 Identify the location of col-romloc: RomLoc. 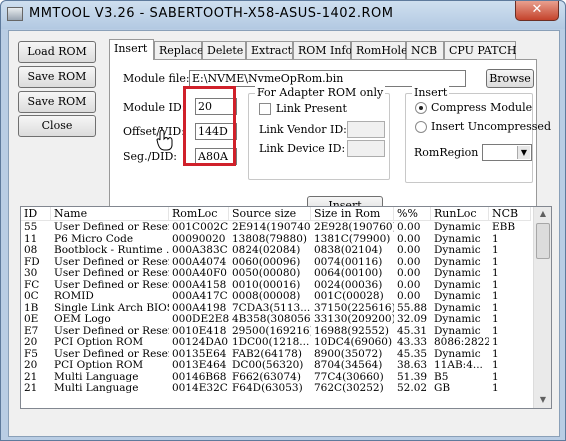
(199, 214).